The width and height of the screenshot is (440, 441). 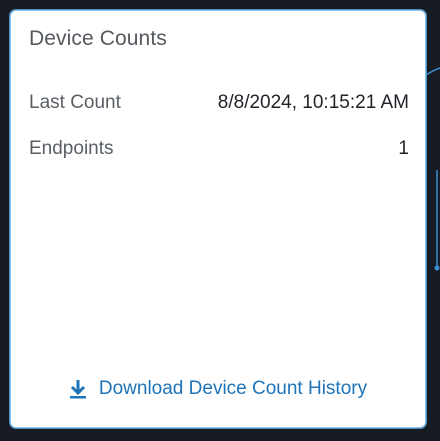 I want to click on endpoints-label: Endpoints, so click(x=71, y=148).